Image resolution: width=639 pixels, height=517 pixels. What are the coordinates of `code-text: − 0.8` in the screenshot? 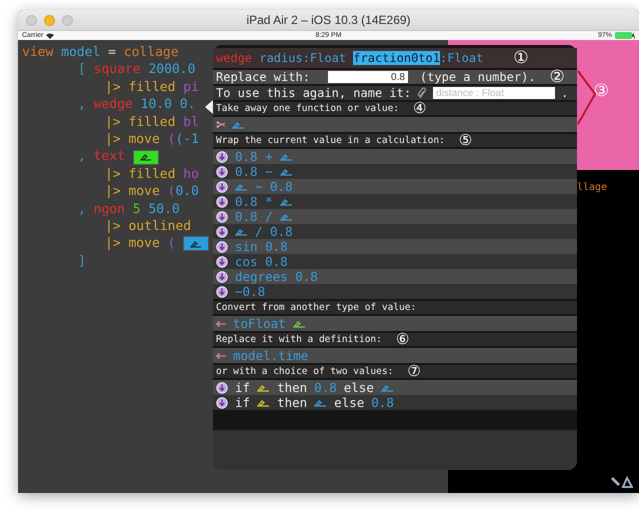 It's located at (274, 186).